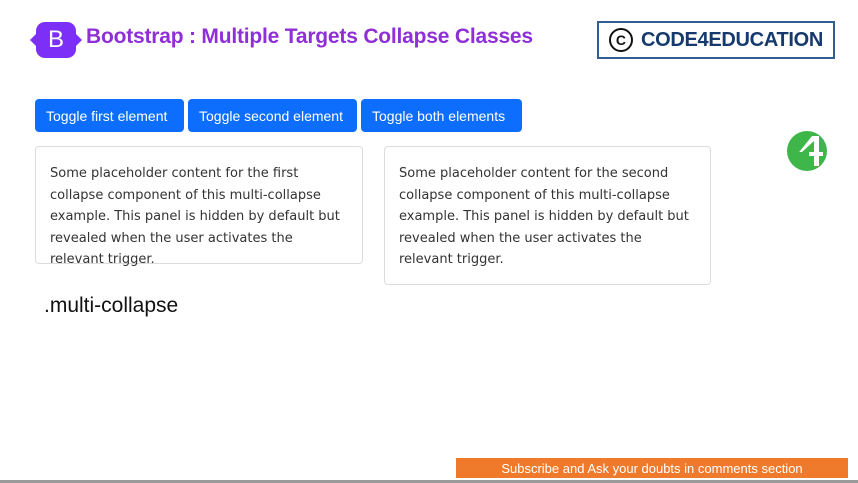 The image size is (858, 483). I want to click on toggle-first-button: Toggle first element, so click(109, 115).